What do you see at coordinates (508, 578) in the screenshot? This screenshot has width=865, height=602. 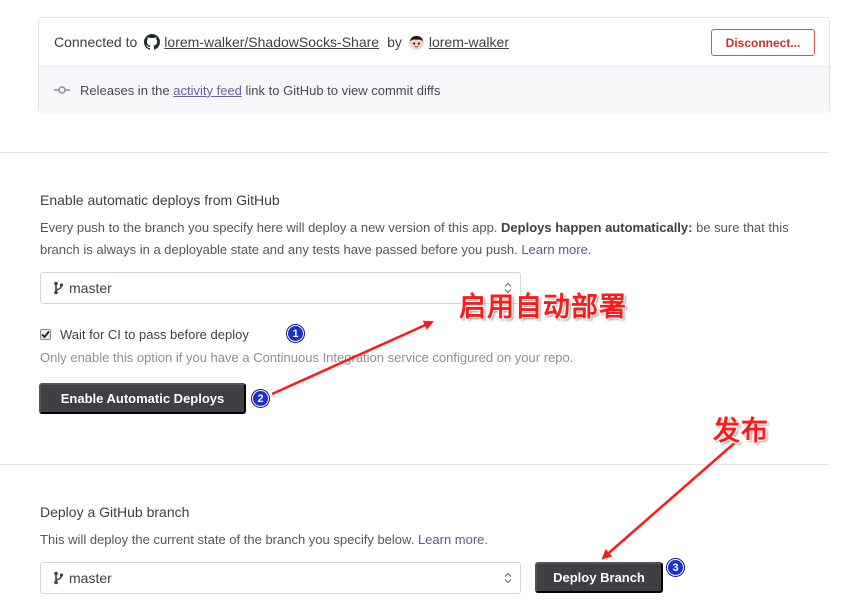 I see `select-caret-icon` at bounding box center [508, 578].